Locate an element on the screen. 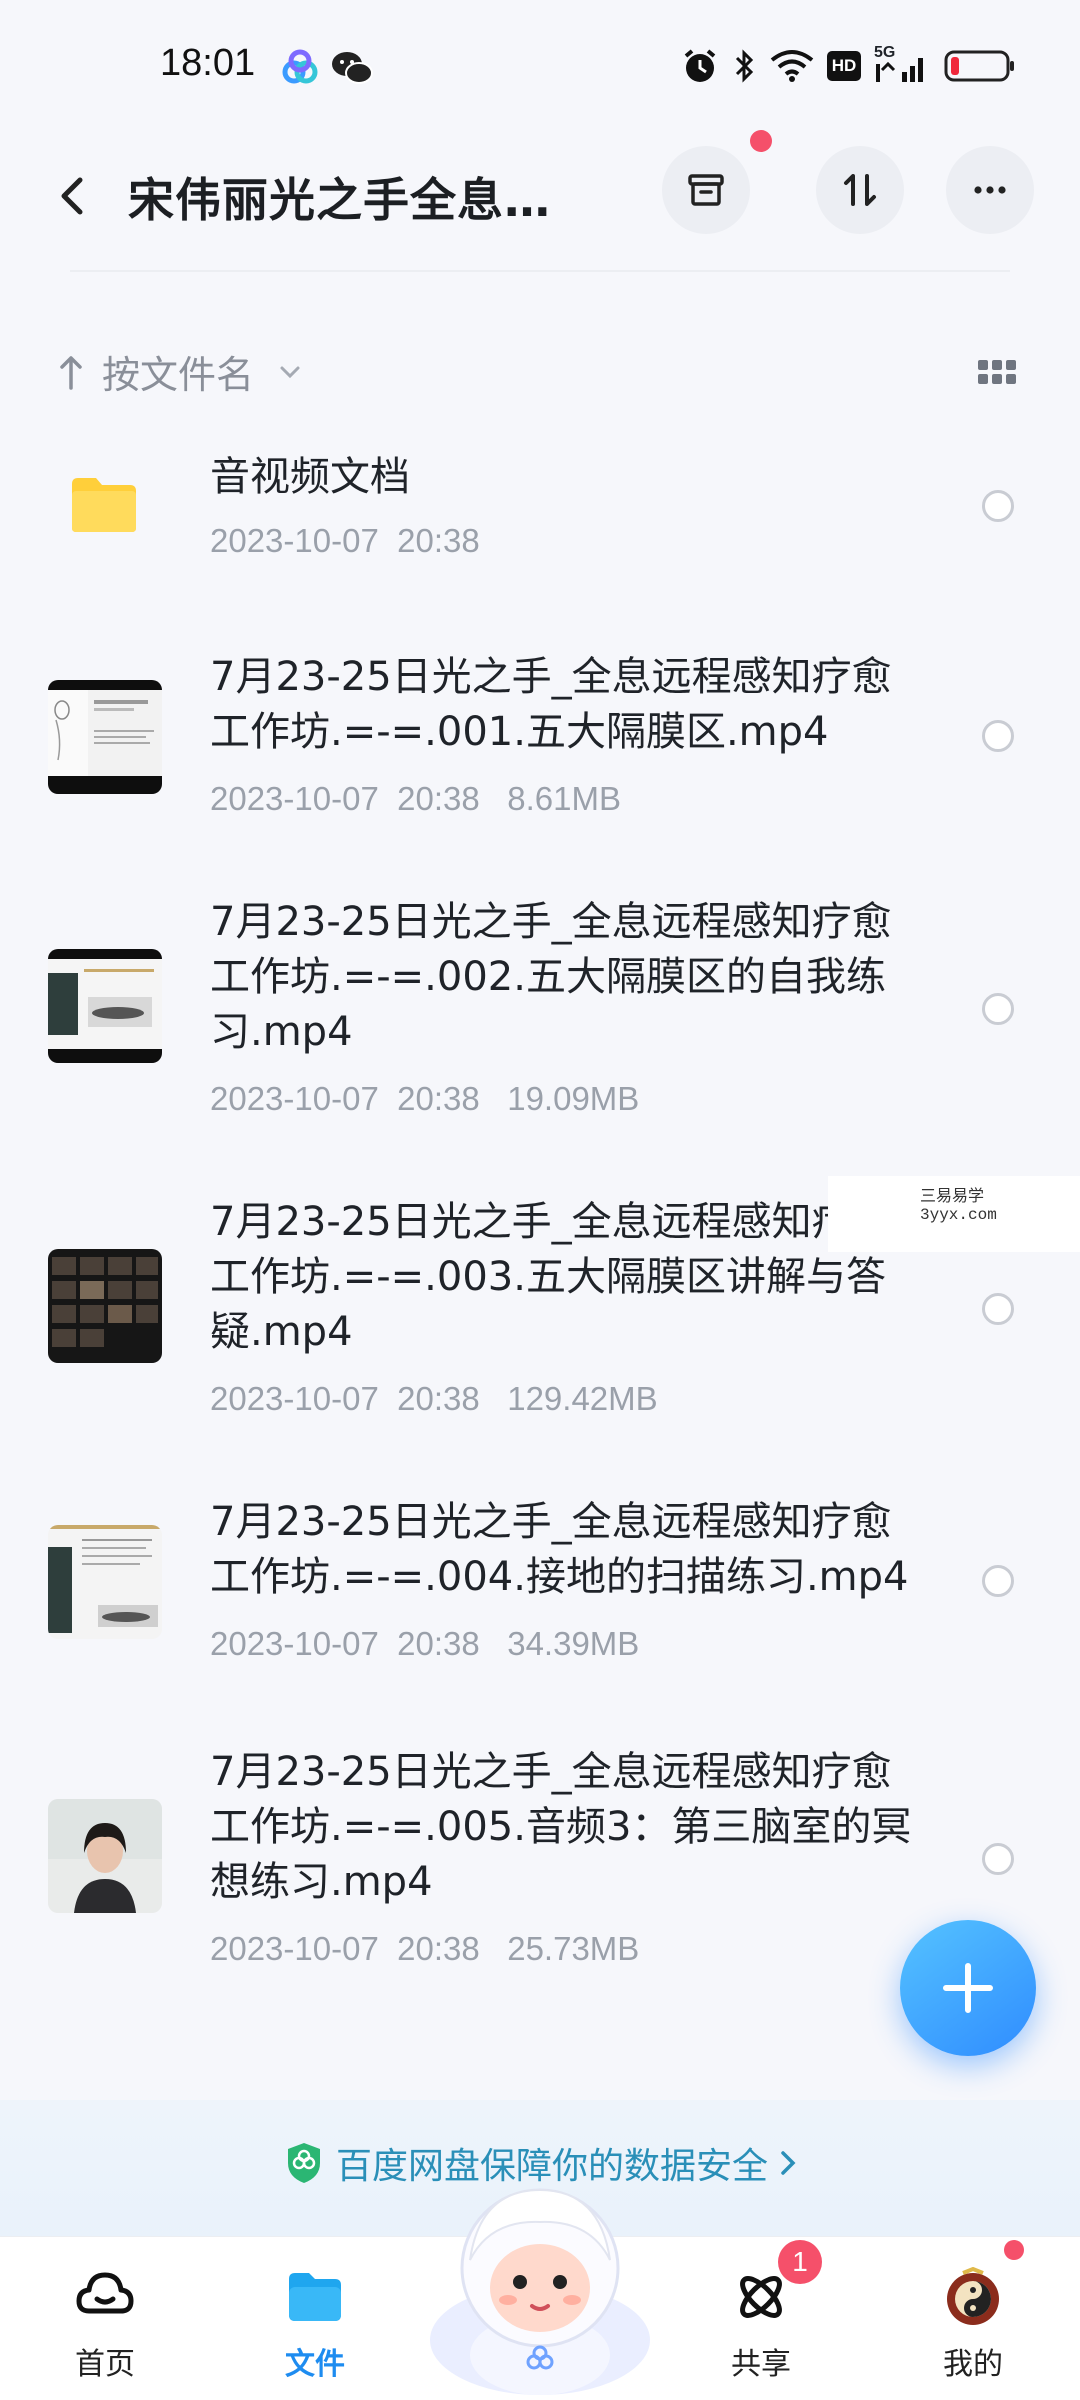  more-button is located at coordinates (990, 190).